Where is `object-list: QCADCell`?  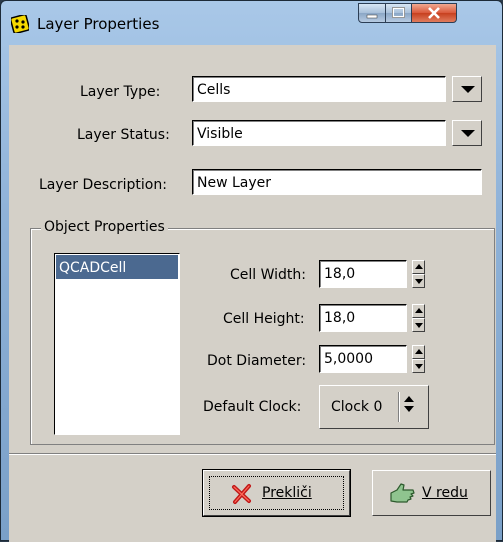
object-list: QCADCell is located at coordinates (117, 344).